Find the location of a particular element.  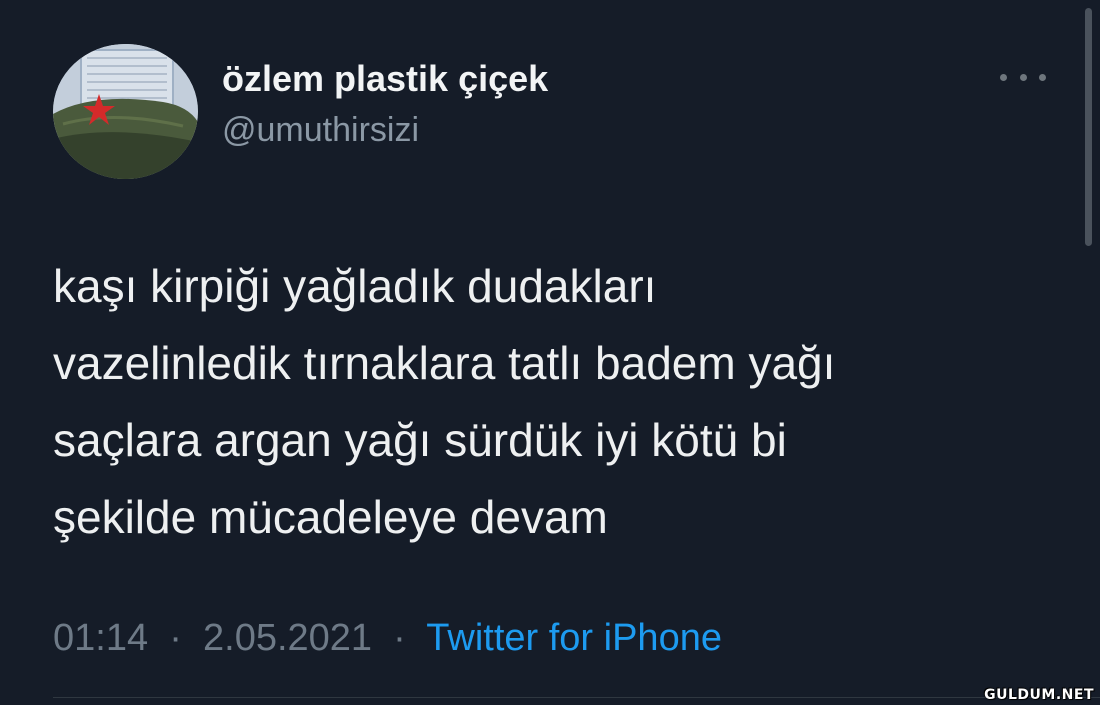

tweet-time: 01:14 is located at coordinates (100, 638).